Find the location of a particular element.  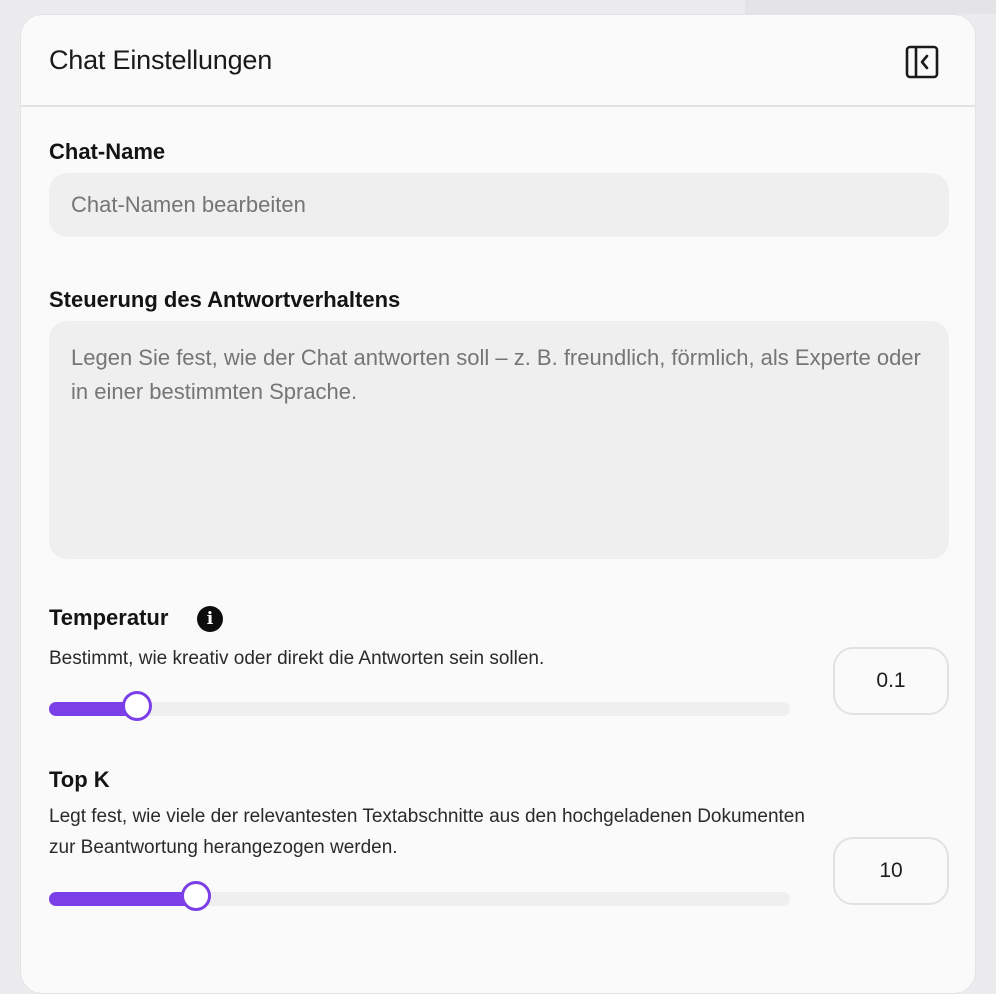

top-k-slider-thumb is located at coordinates (195, 896).